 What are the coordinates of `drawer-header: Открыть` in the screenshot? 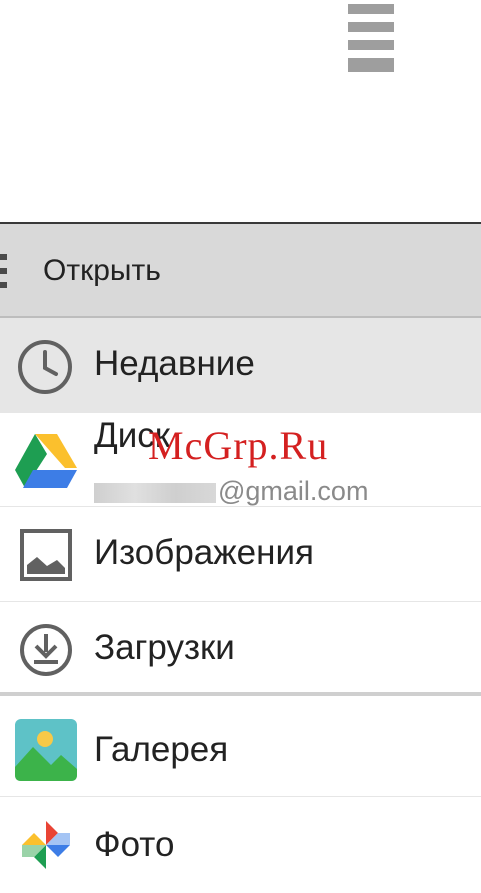 It's located at (240, 271).